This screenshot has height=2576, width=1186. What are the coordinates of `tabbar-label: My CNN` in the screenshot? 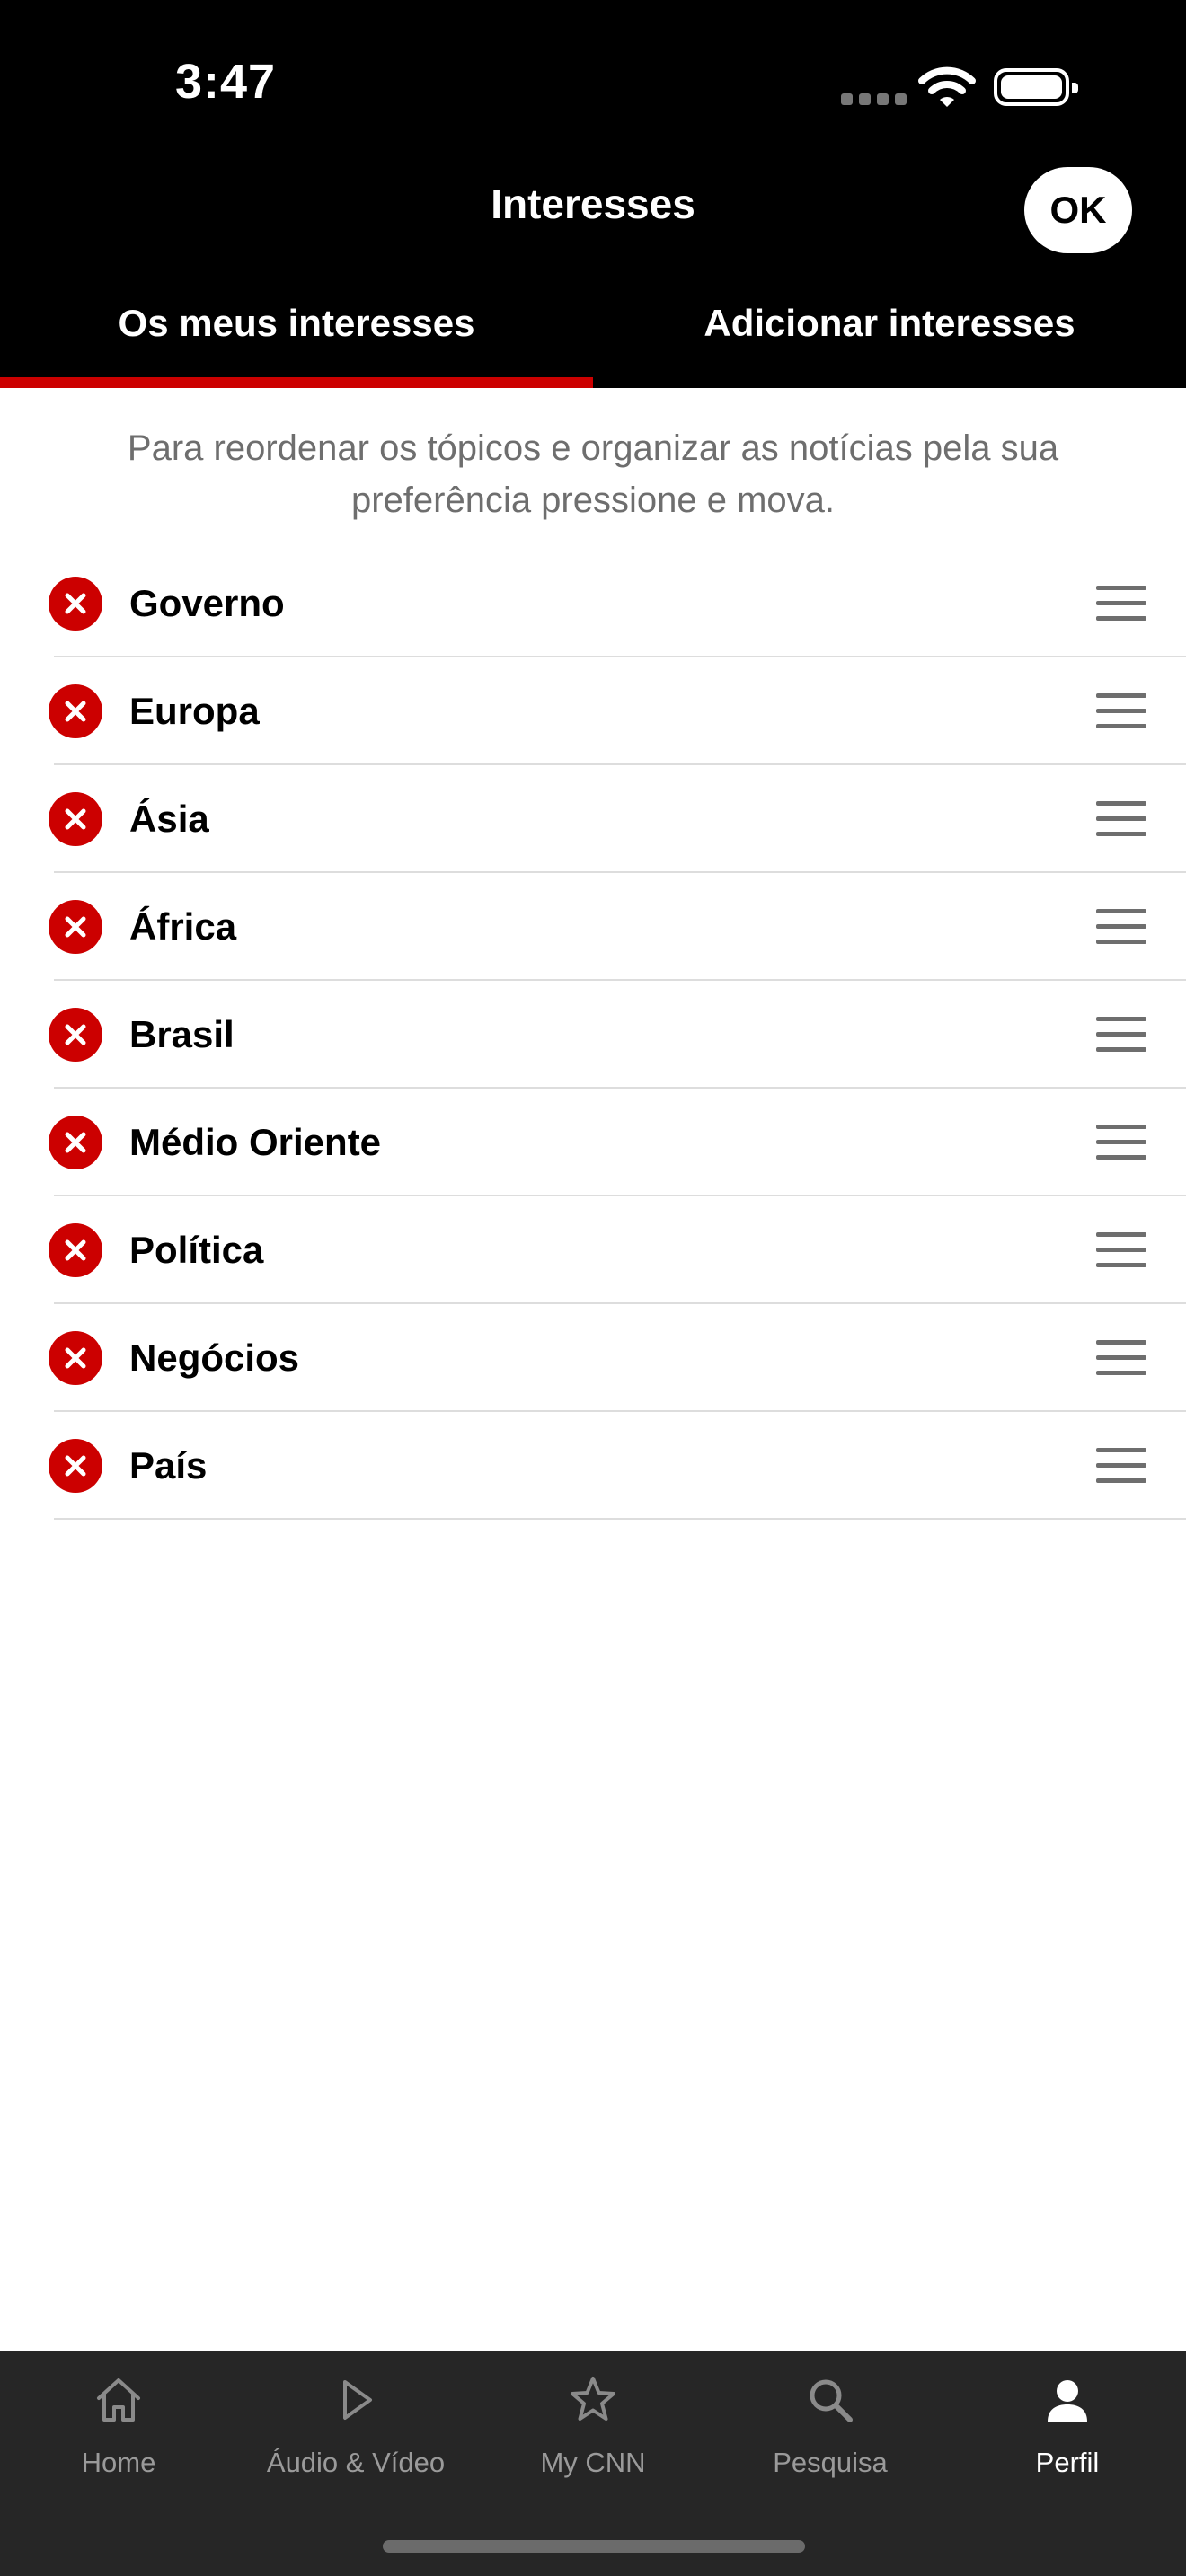 It's located at (593, 2462).